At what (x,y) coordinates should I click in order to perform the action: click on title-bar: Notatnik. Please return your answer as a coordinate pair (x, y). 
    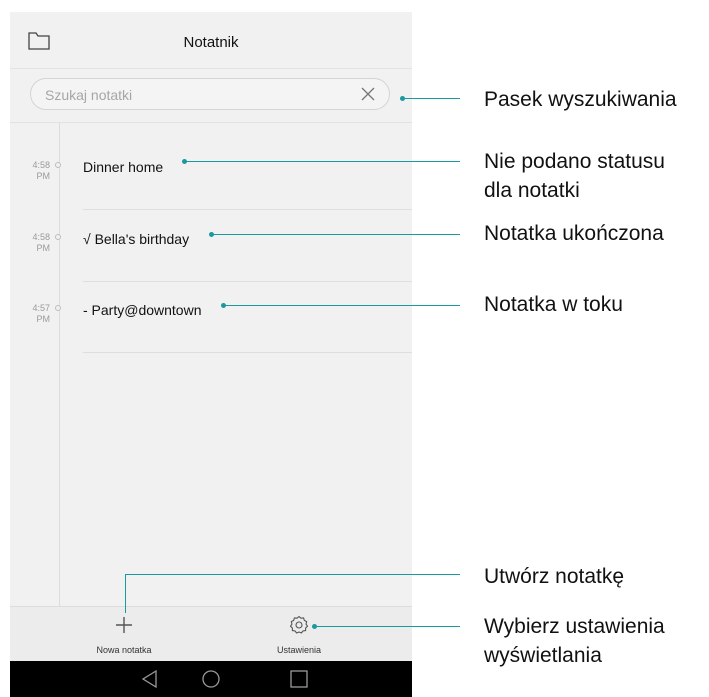
    Looking at the image, I should click on (211, 40).